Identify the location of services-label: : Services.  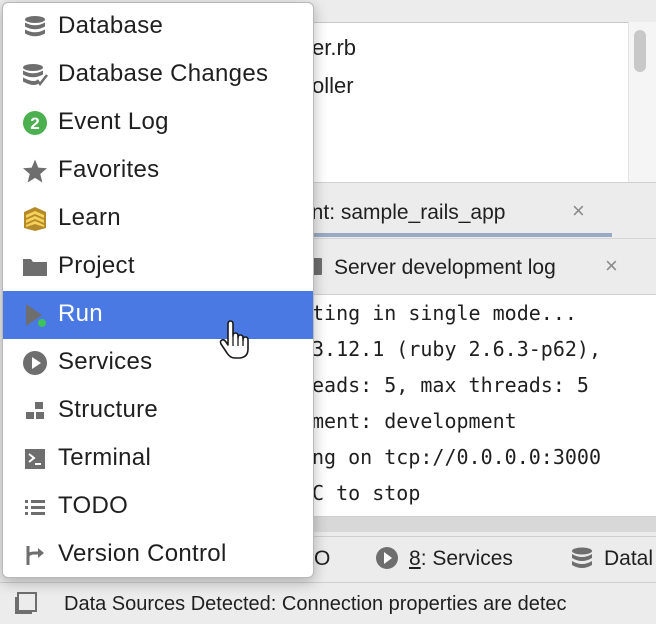
(466, 558).